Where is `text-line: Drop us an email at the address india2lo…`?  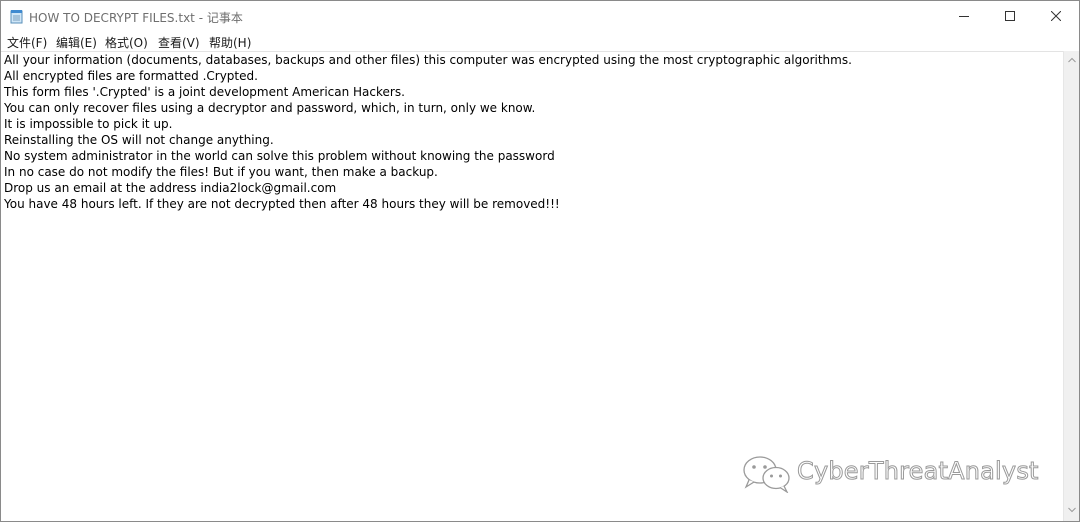 text-line: Drop us an email at the address india2lo… is located at coordinates (170, 188).